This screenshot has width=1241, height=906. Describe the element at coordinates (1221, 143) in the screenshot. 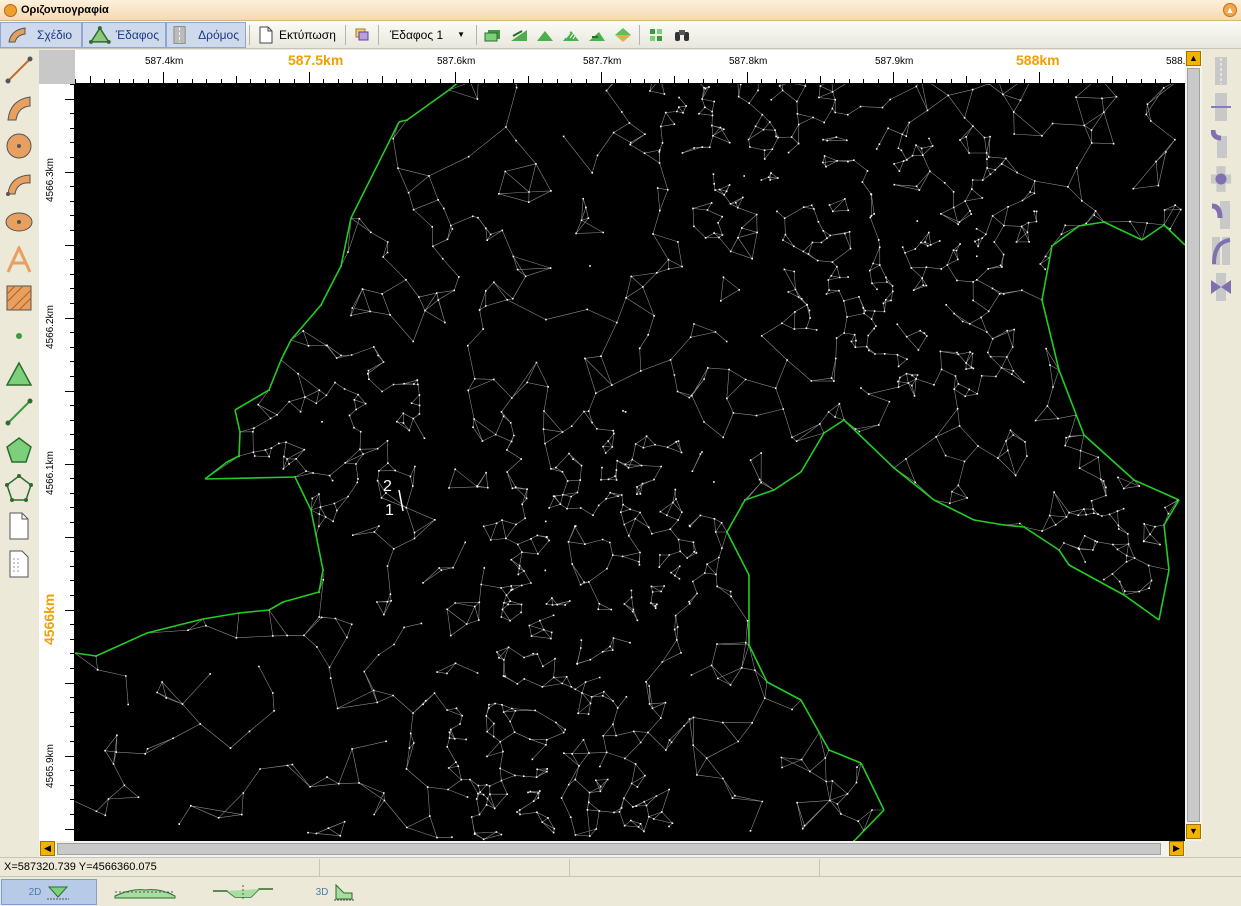

I see `road-curve-icon` at that location.